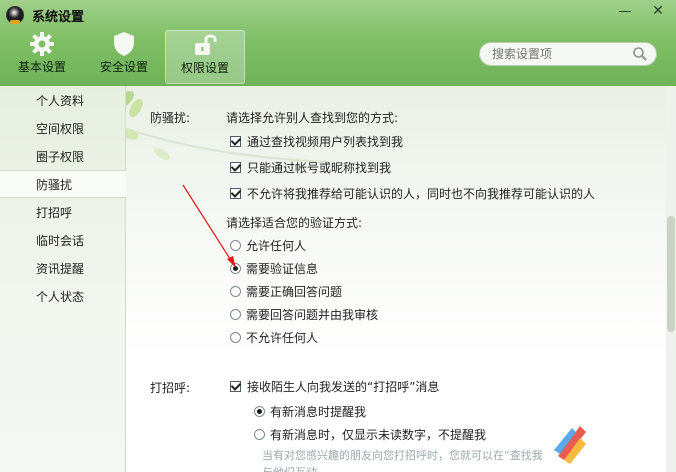 This screenshot has width=676, height=472. I want to click on close-button: ✕, so click(658, 11).